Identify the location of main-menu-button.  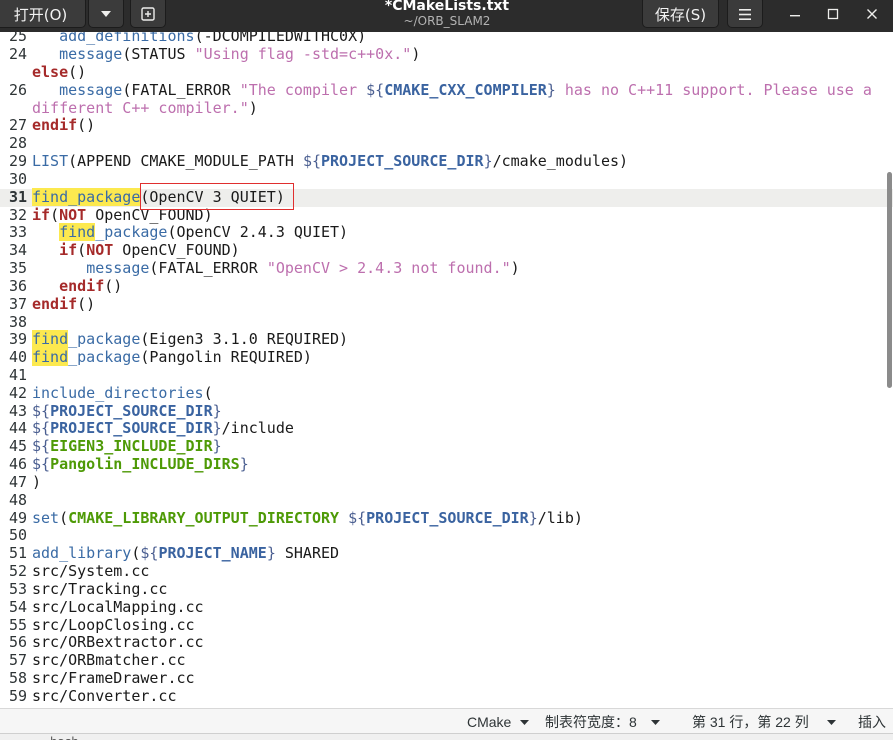
(745, 14).